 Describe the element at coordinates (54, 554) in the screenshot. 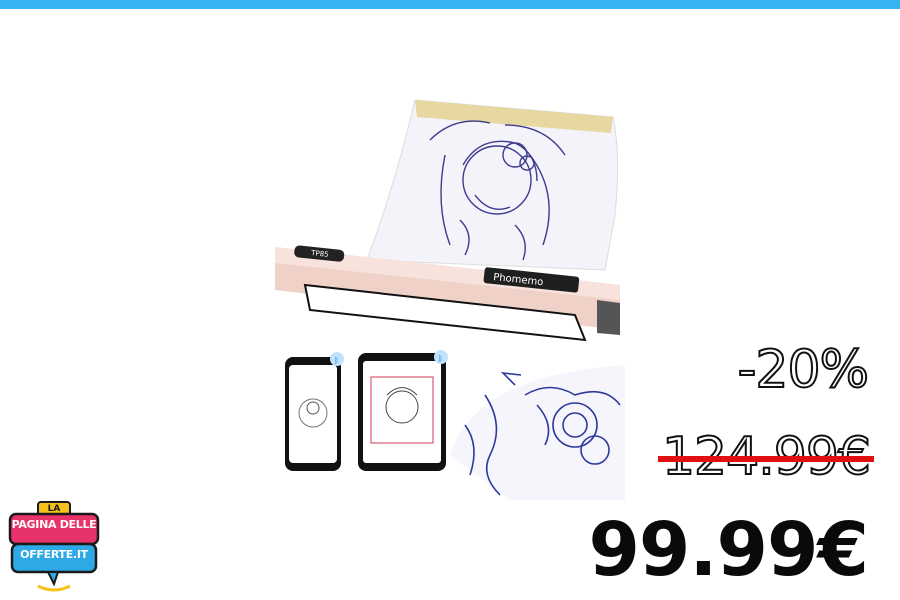

I see `logo-text-line2: OFFERTE.IT` at that location.